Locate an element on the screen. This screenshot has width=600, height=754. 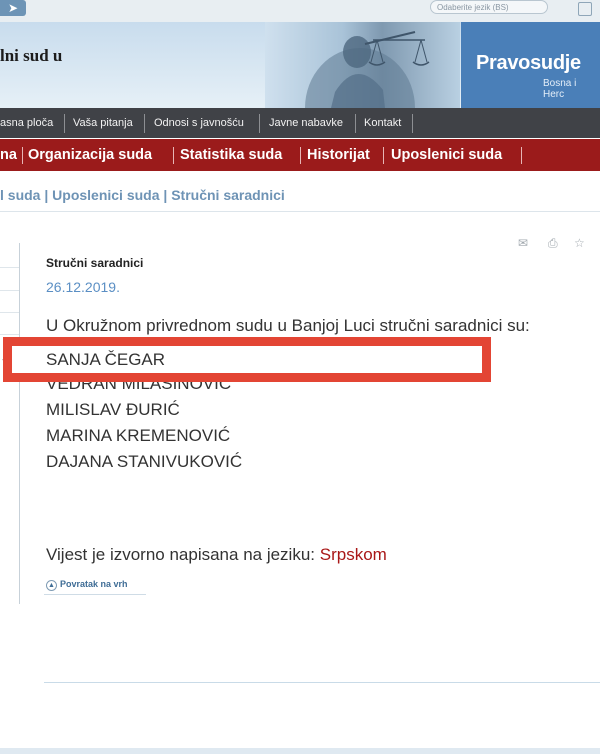
justice-statue-image is located at coordinates (362, 65).